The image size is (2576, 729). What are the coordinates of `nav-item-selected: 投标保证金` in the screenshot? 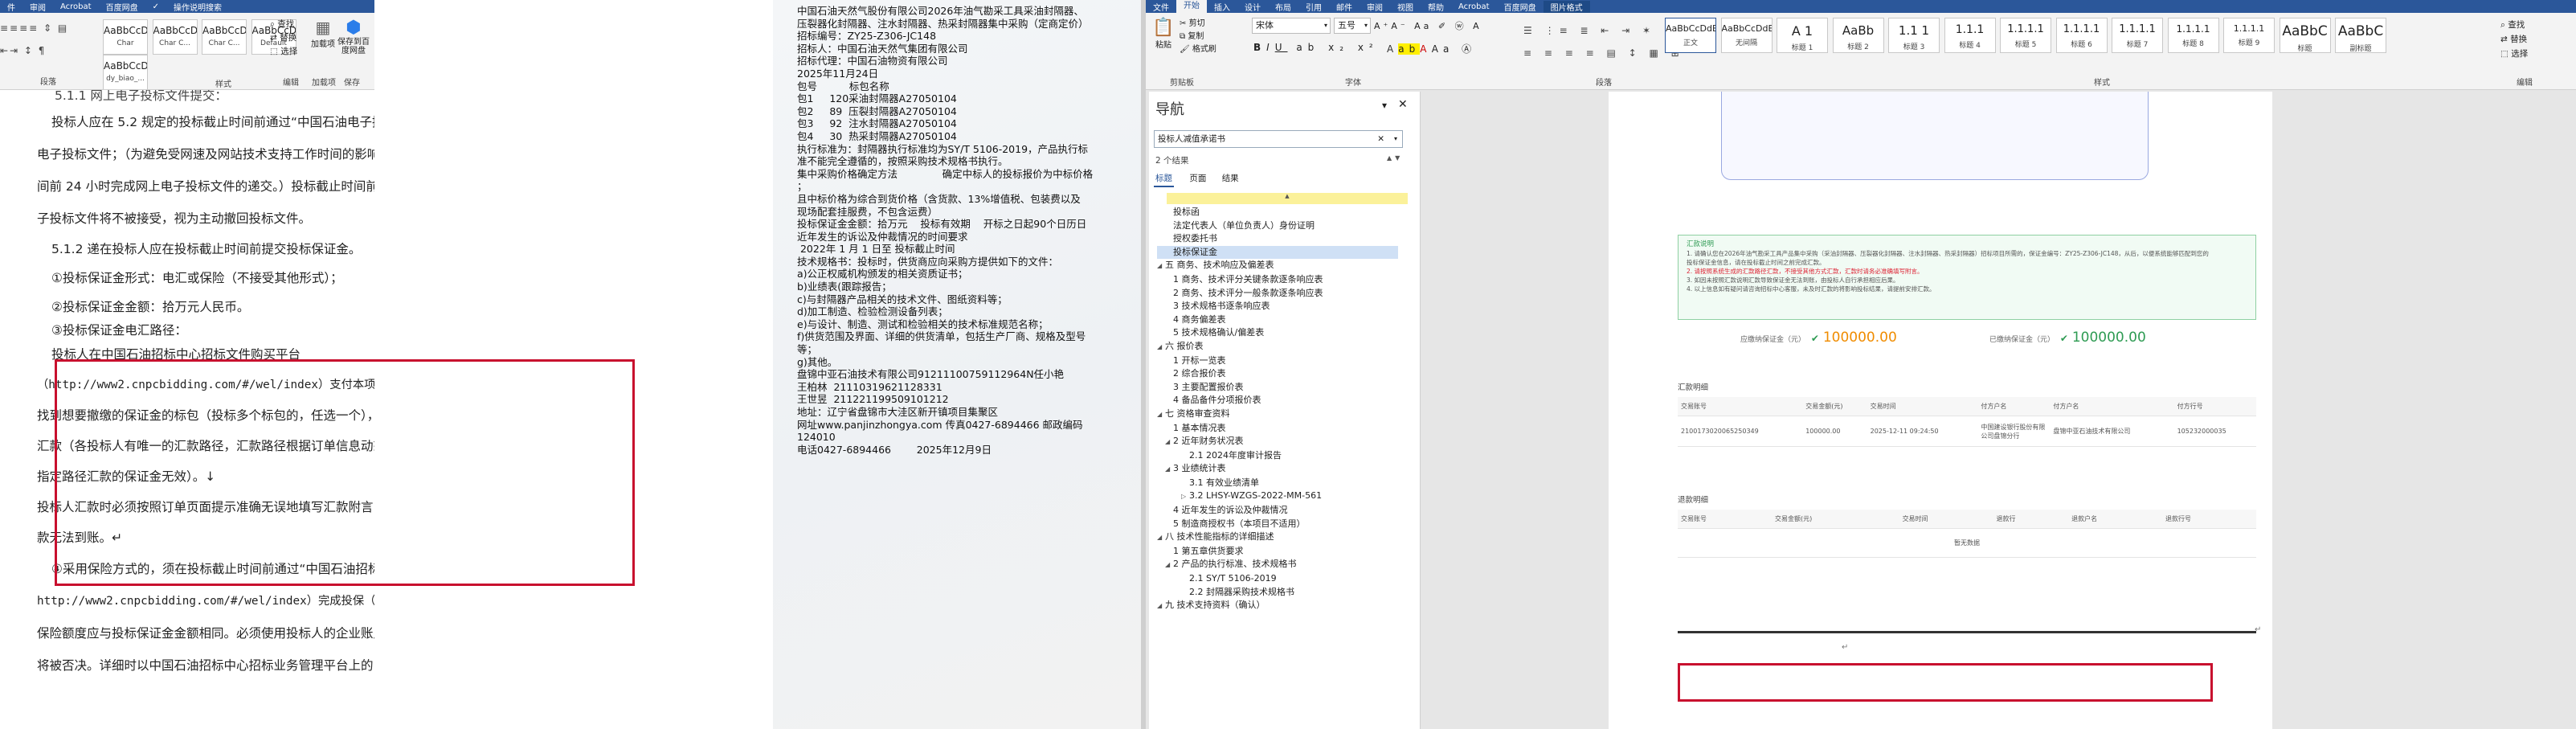 It's located at (1278, 252).